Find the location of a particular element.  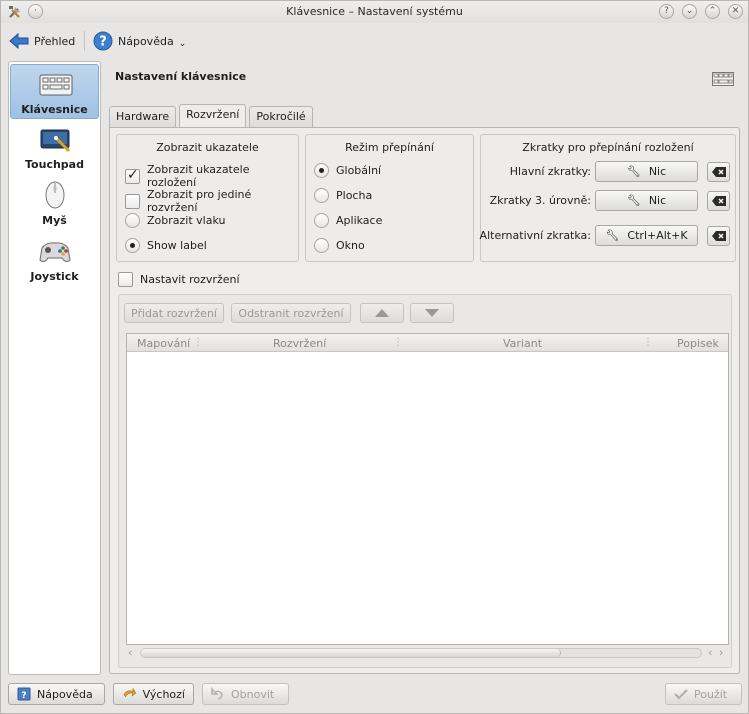

sidebar-item-joystick: Joystick is located at coordinates (54, 259).